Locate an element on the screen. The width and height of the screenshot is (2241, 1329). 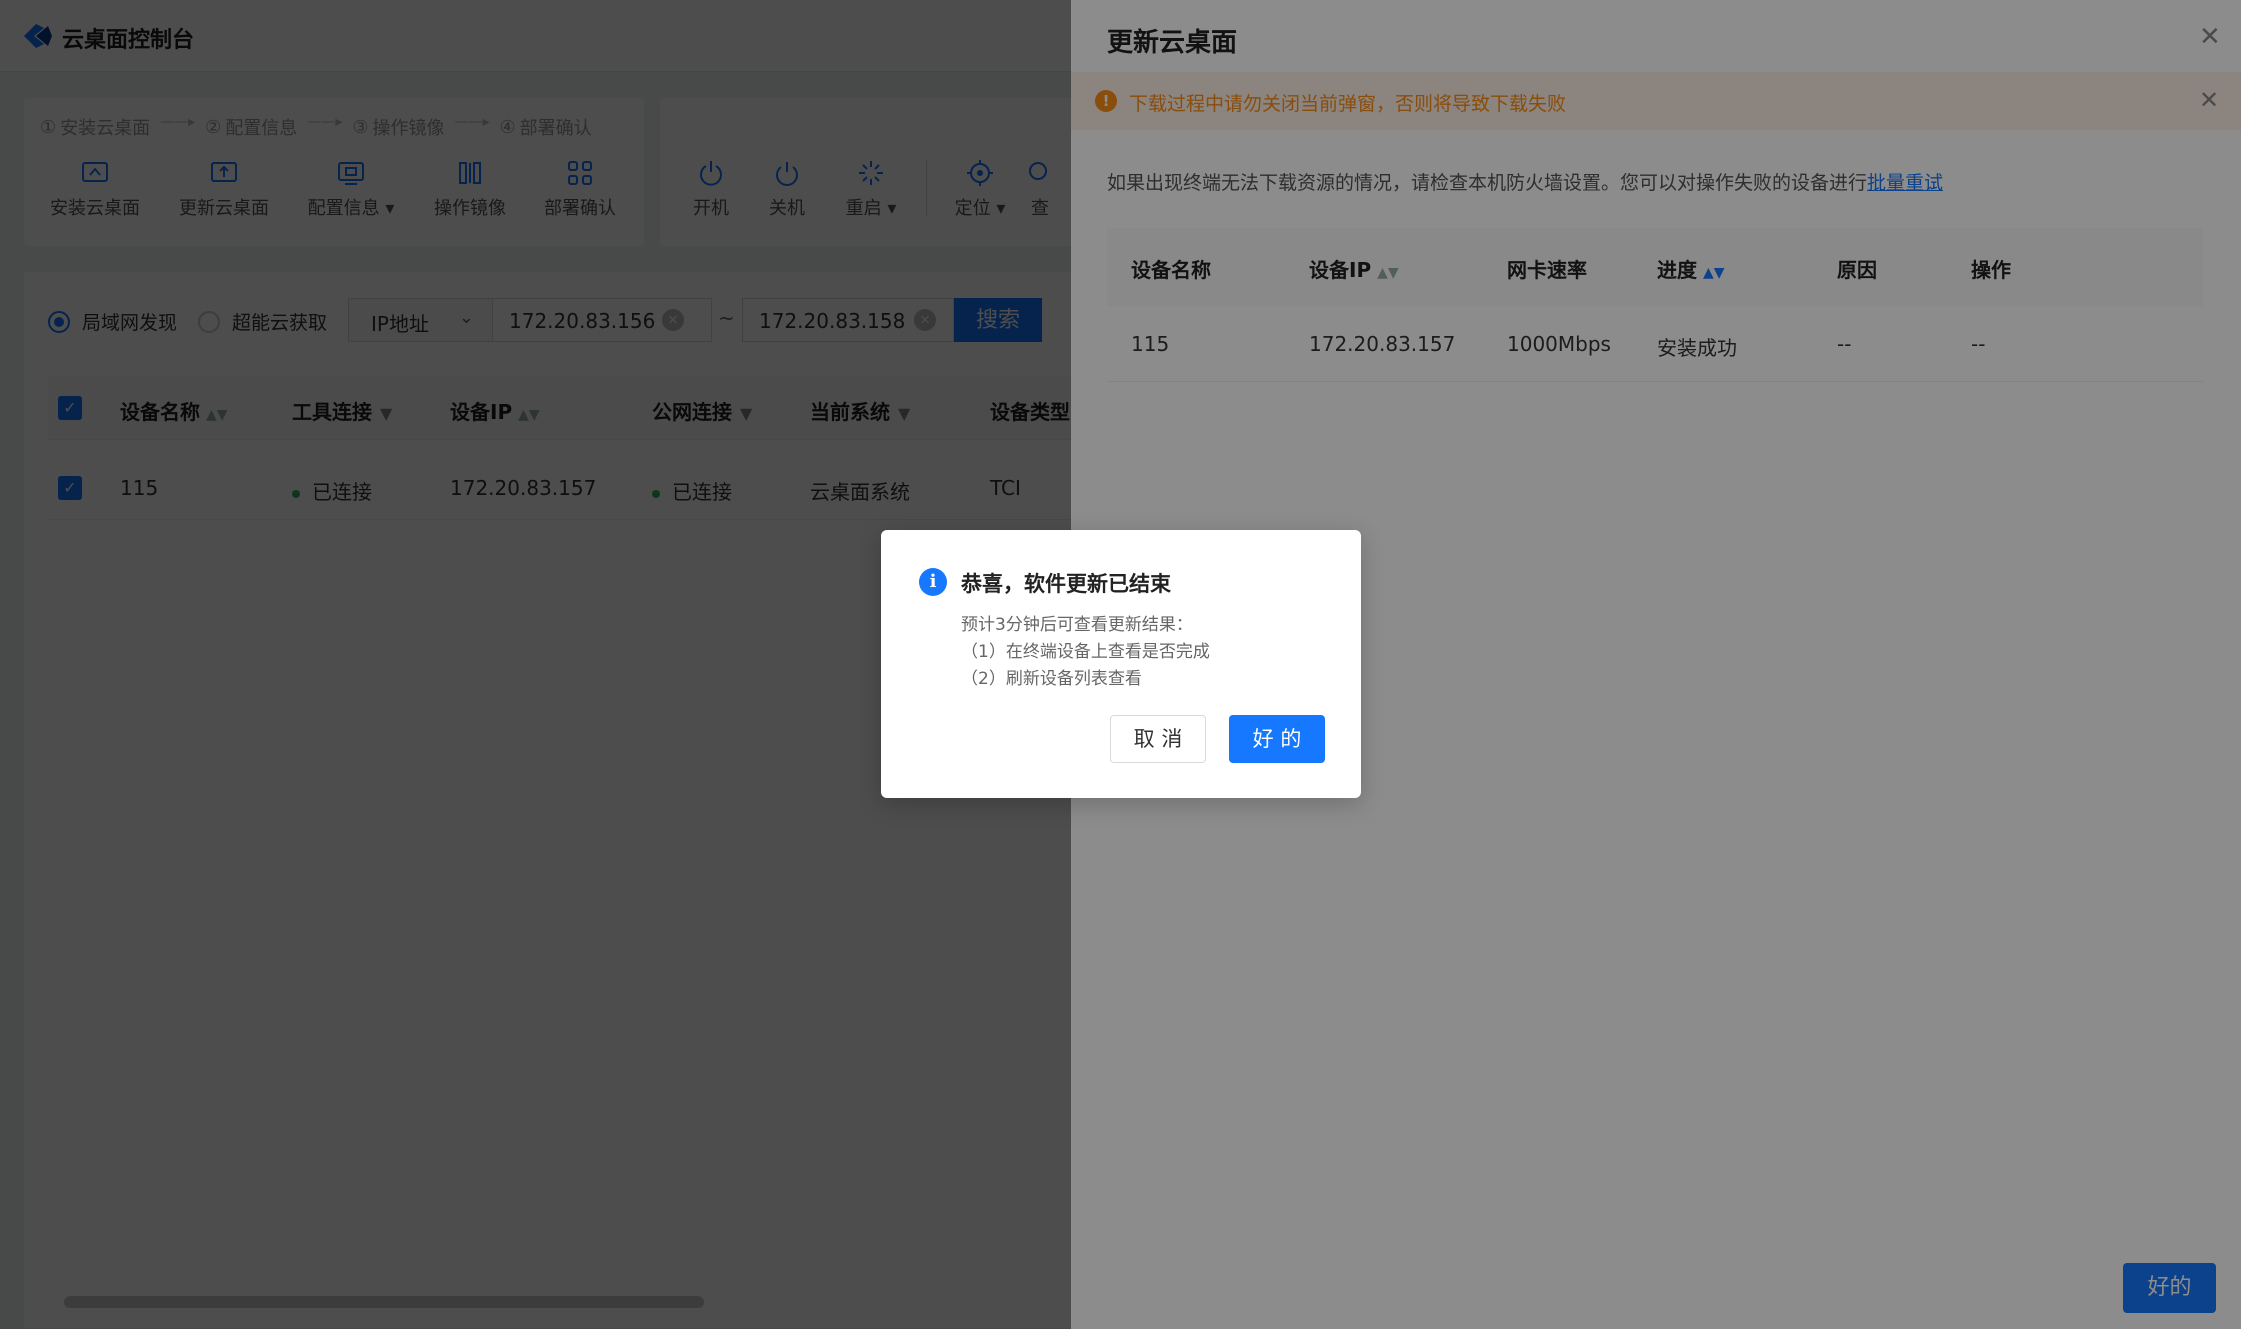
dialog-title: 恭喜，软件更新已结束 is located at coordinates (1066, 584).